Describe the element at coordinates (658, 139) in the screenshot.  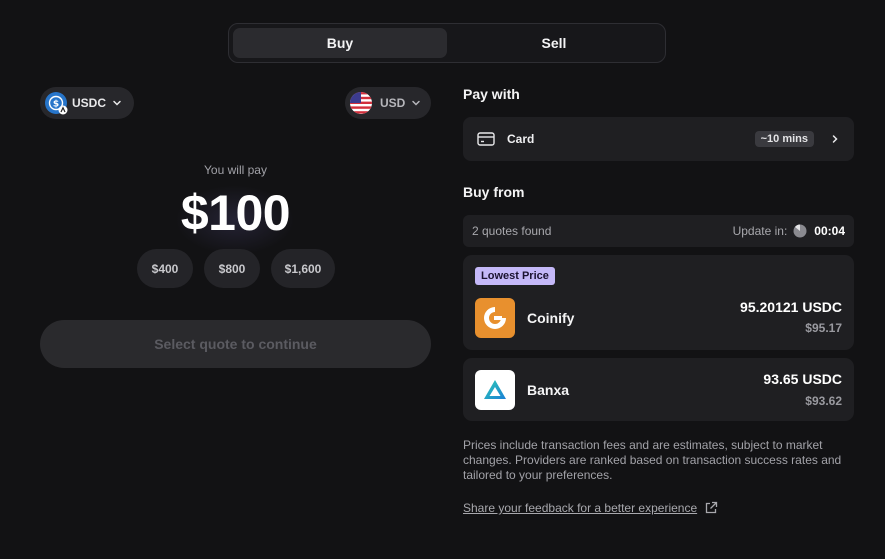
I see `payment-method-card: Card ~10 mins` at that location.